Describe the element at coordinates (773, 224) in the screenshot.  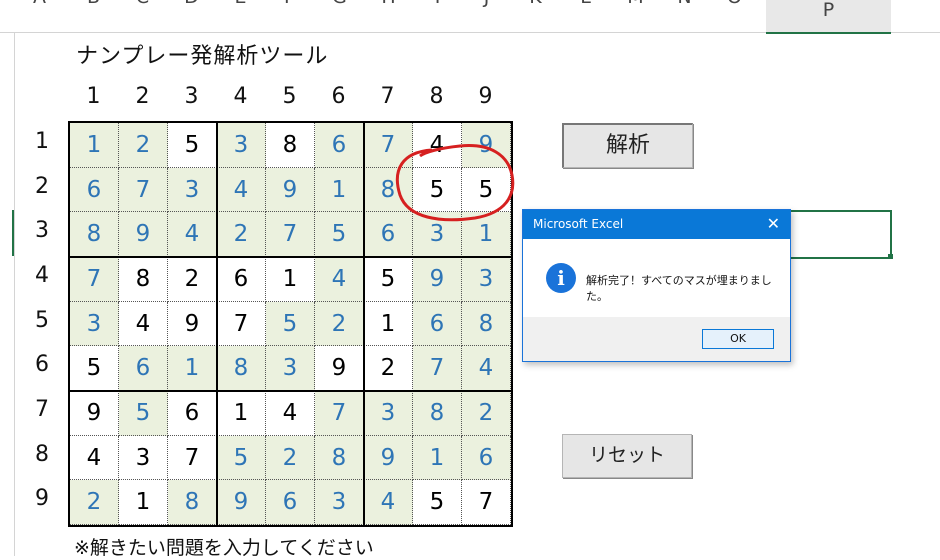
I see `close-icon: ✕` at that location.